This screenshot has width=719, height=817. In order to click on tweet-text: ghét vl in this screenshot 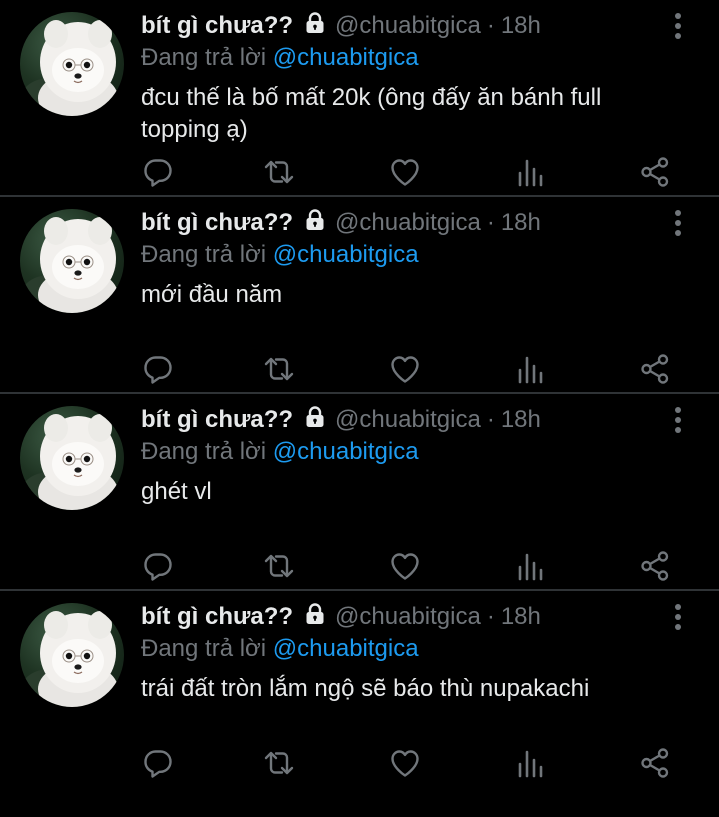, I will do `click(176, 491)`.